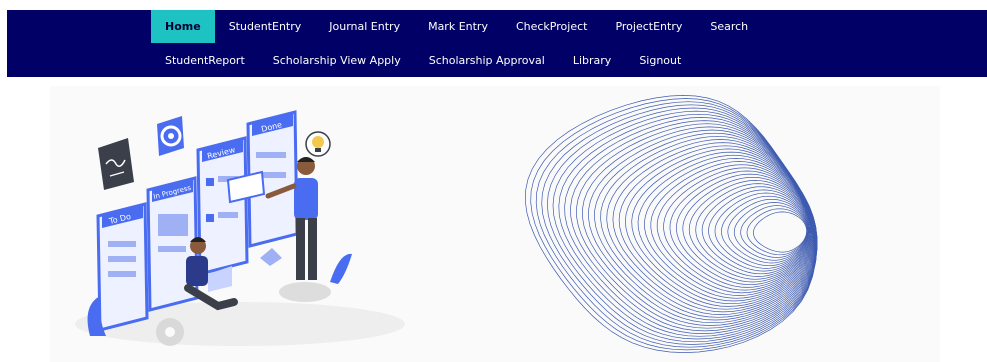 Image resolution: width=987 pixels, height=362 pixels. I want to click on gear-badge-icon, so click(170, 136).